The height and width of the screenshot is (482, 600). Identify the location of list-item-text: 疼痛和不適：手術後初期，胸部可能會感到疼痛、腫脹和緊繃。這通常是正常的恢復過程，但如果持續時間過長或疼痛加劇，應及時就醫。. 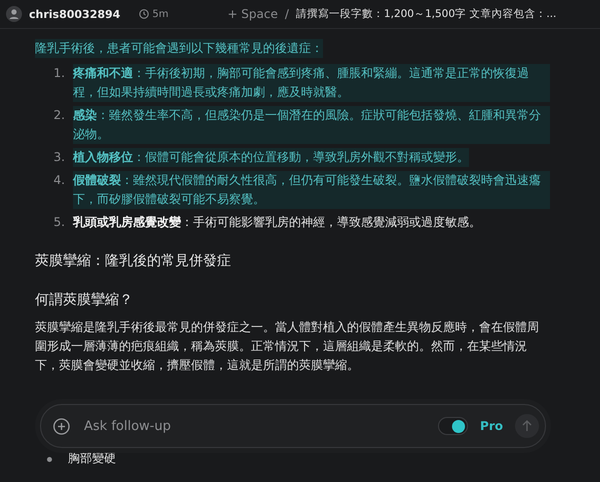
(311, 83).